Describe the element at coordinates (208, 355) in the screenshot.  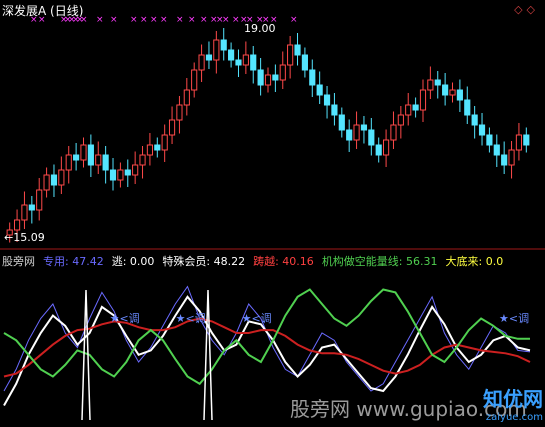
I see `signal-spike` at that location.